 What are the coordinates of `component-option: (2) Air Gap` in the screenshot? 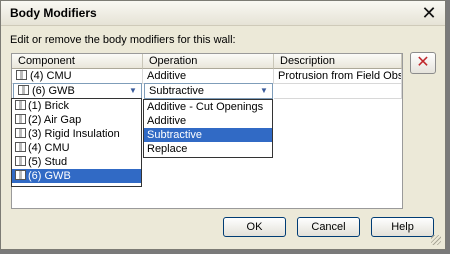 It's located at (76, 120).